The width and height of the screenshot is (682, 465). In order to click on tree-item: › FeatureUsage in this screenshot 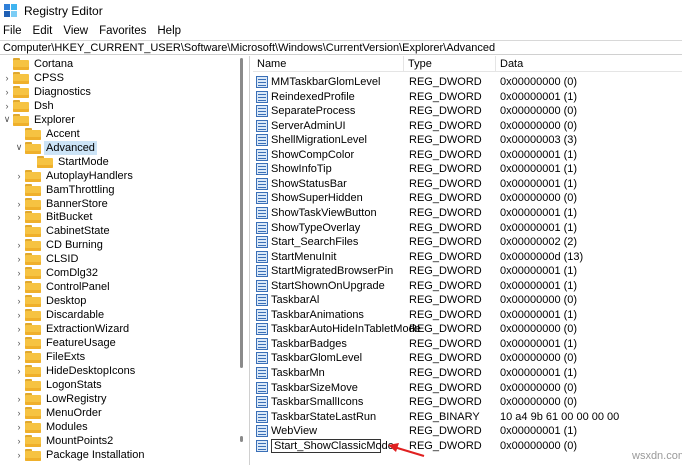, I will do `click(66, 343)`.